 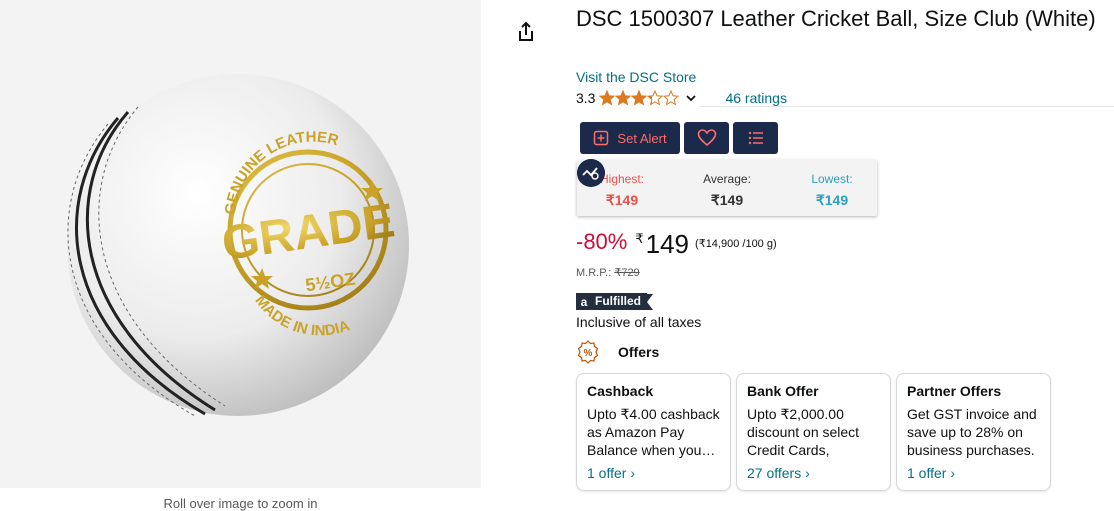 I want to click on price-amount: 149, so click(x=667, y=244).